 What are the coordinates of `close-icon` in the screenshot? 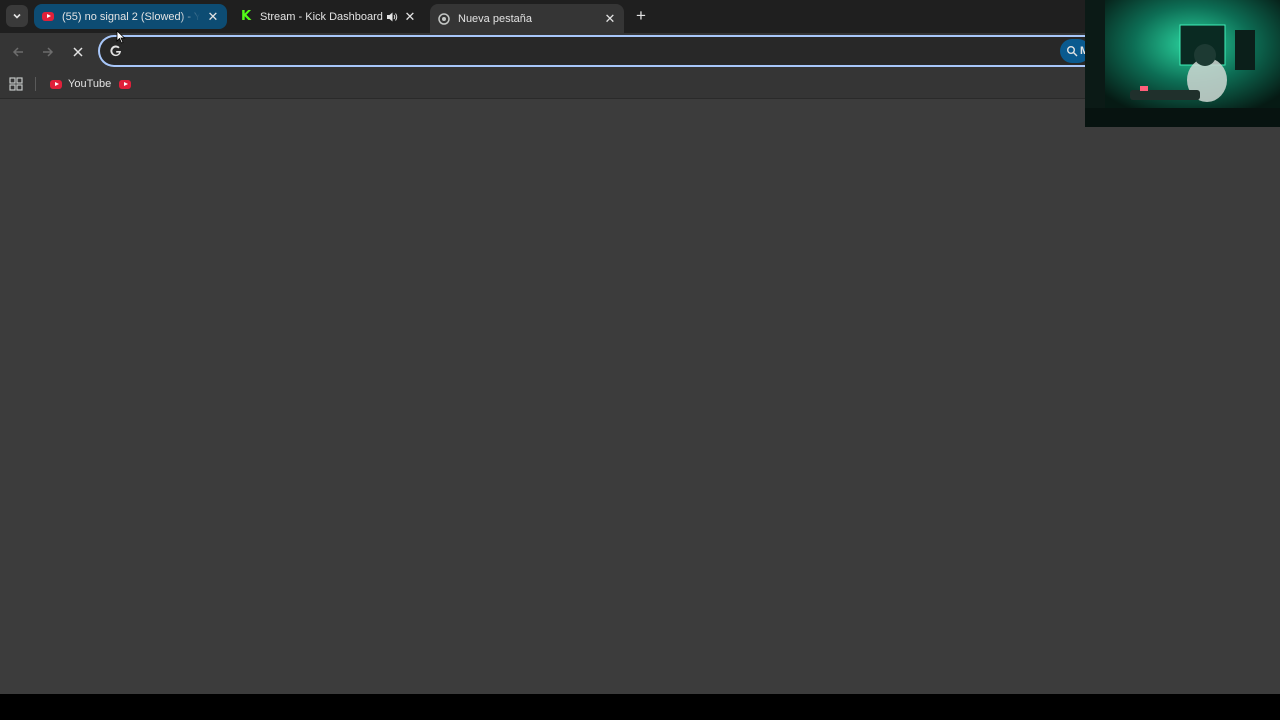 It's located at (78, 52).